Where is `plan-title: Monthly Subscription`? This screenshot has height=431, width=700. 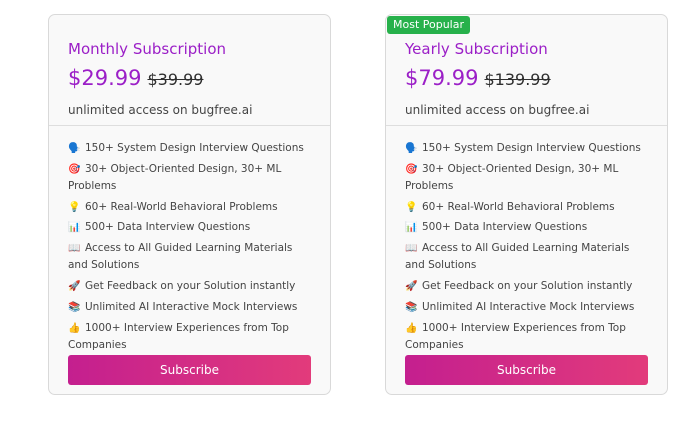 plan-title: Monthly Subscription is located at coordinates (147, 49).